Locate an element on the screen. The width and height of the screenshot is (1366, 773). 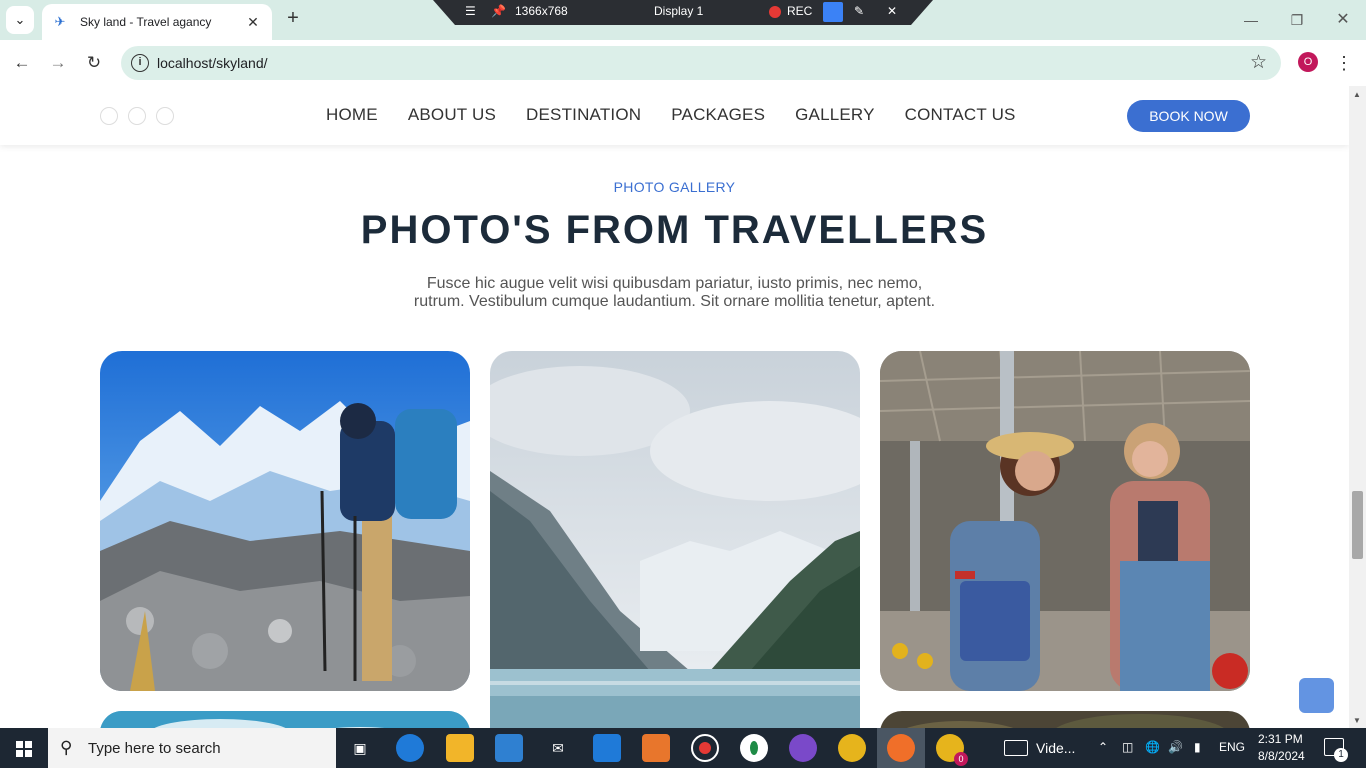
search-icon: ⚲ is located at coordinates (66, 747).